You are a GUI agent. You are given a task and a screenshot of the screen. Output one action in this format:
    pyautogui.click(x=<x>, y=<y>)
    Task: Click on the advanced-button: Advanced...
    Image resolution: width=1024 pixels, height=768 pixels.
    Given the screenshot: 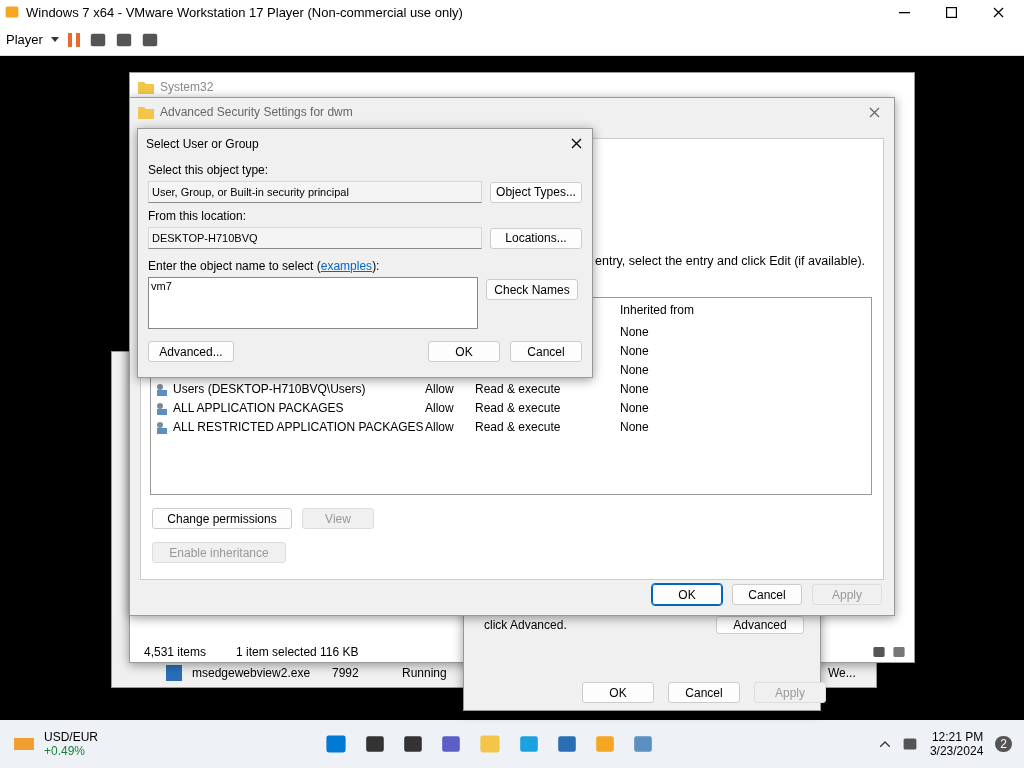 What is the action you would take?
    pyautogui.click(x=191, y=351)
    